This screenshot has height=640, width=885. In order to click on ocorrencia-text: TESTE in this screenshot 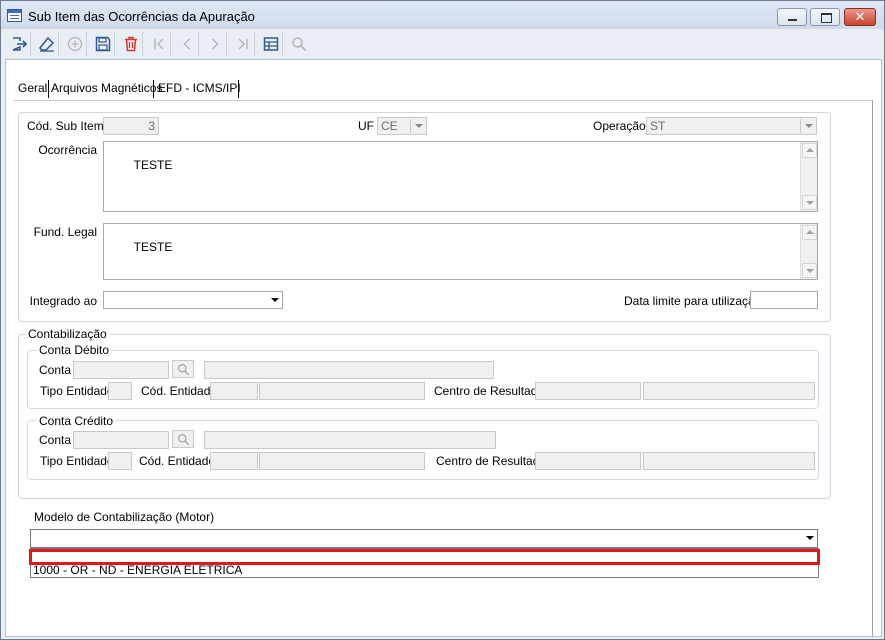, I will do `click(153, 165)`.